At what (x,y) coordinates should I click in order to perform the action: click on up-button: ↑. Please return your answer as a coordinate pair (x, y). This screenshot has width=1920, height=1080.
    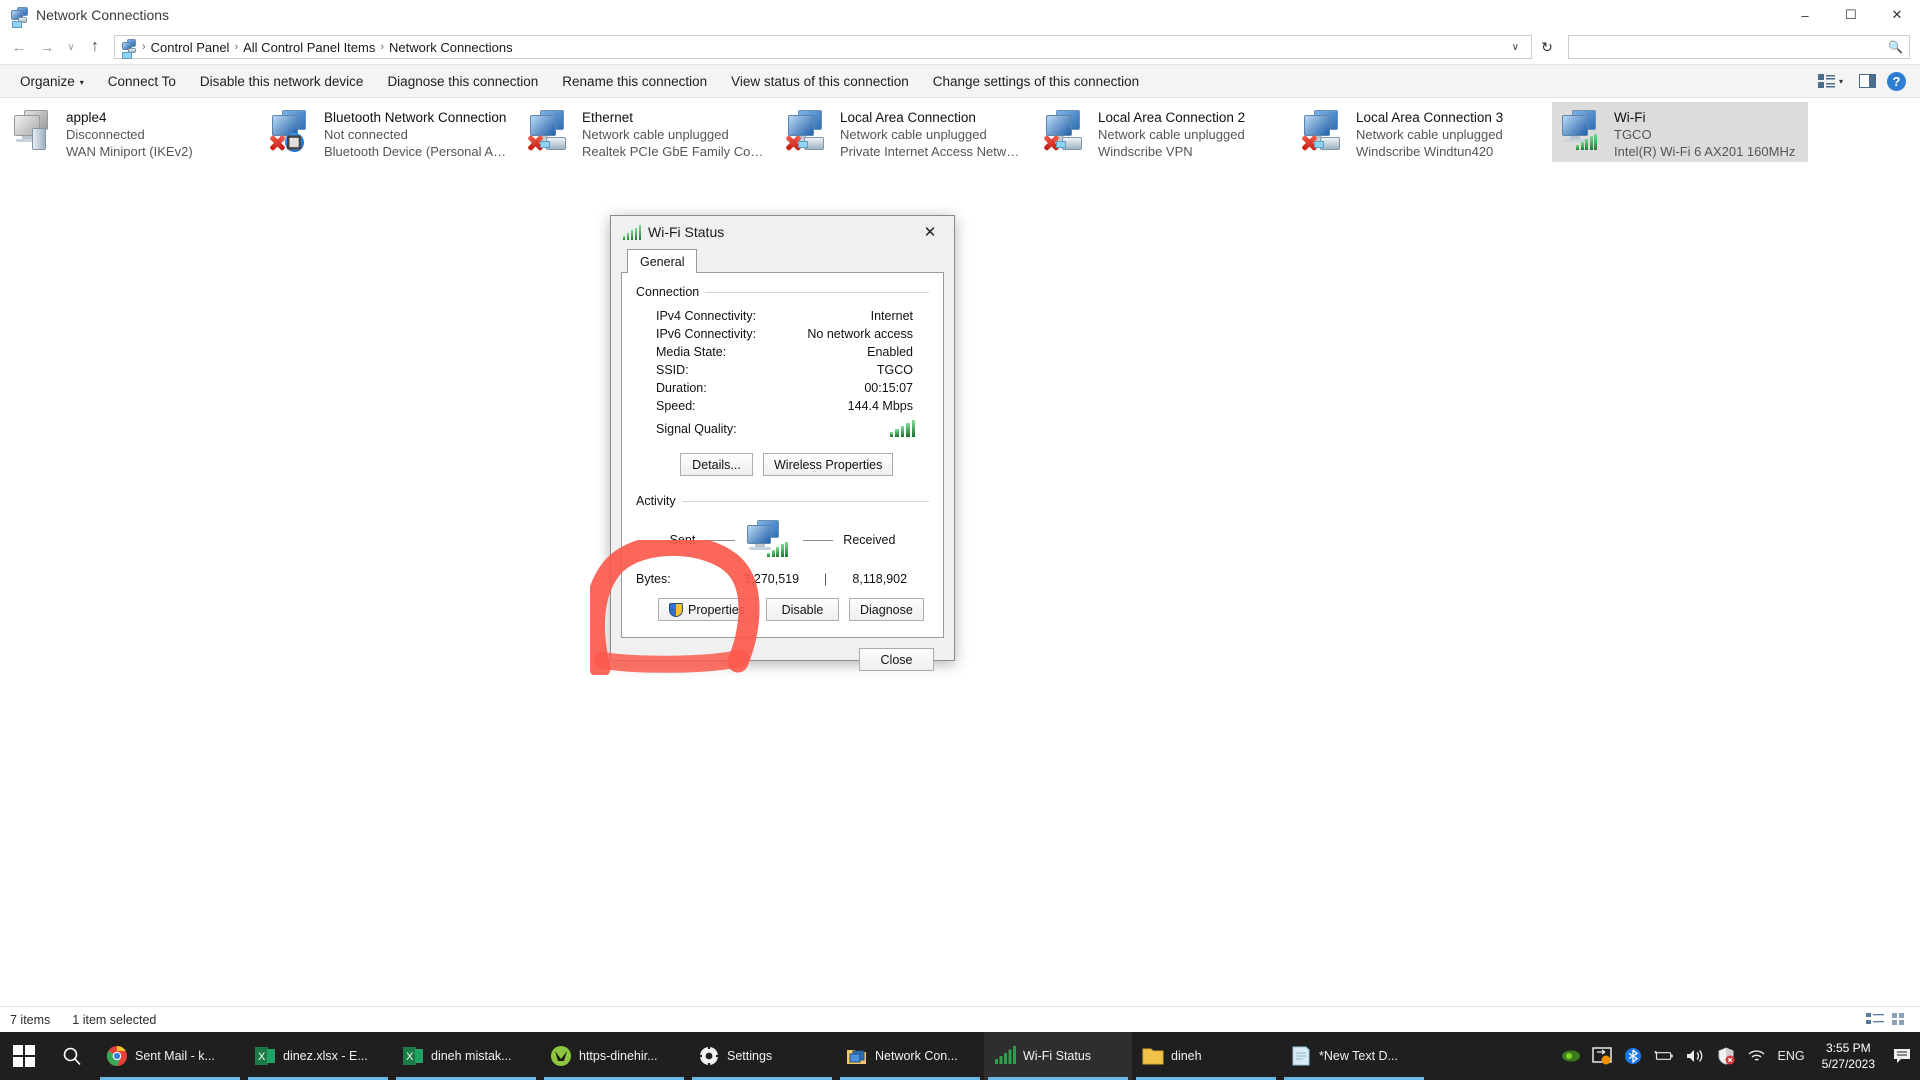
    Looking at the image, I should click on (95, 47).